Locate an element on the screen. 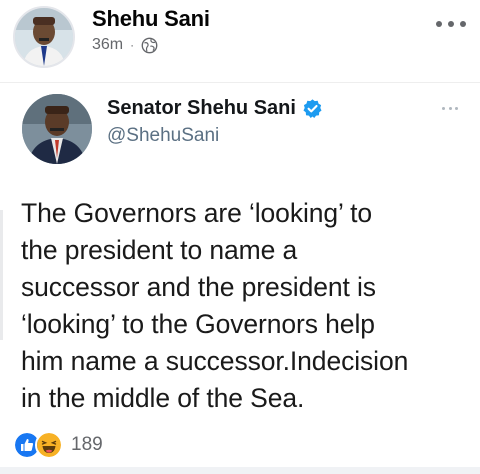 This screenshot has width=480, height=474. tweet-text-line: ‘looking’ to the Governors help is located at coordinates (198, 324).